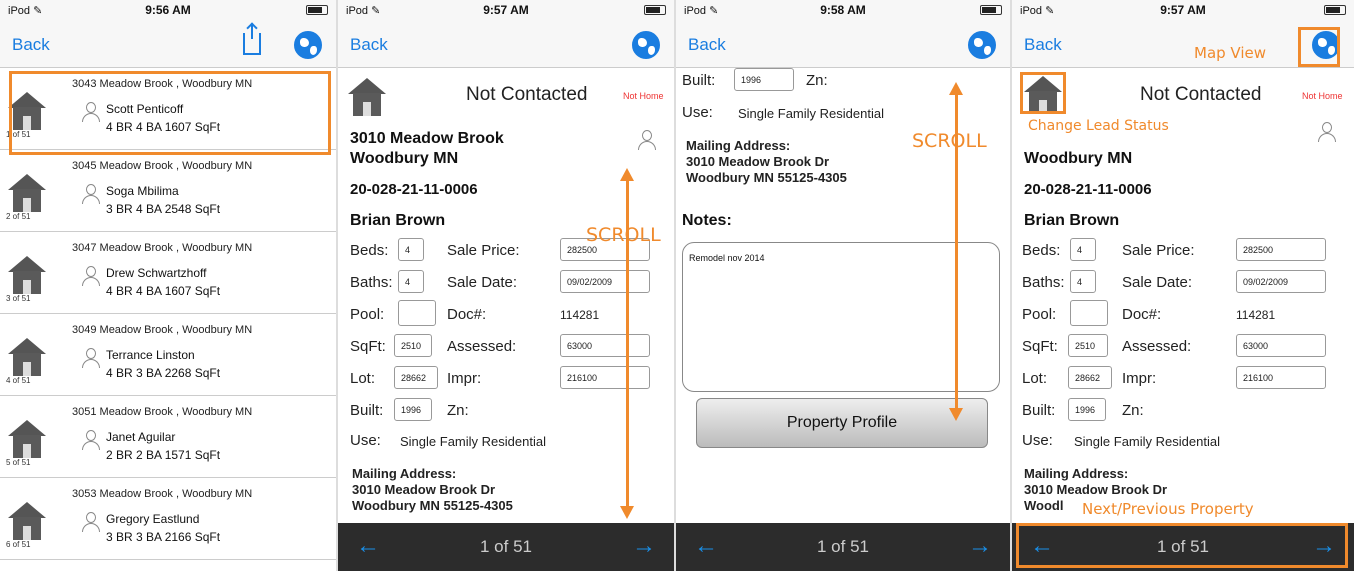 This screenshot has height=571, width=1354. What do you see at coordinates (1158, 250) in the screenshot?
I see `sale-price-label: Sale Price:` at bounding box center [1158, 250].